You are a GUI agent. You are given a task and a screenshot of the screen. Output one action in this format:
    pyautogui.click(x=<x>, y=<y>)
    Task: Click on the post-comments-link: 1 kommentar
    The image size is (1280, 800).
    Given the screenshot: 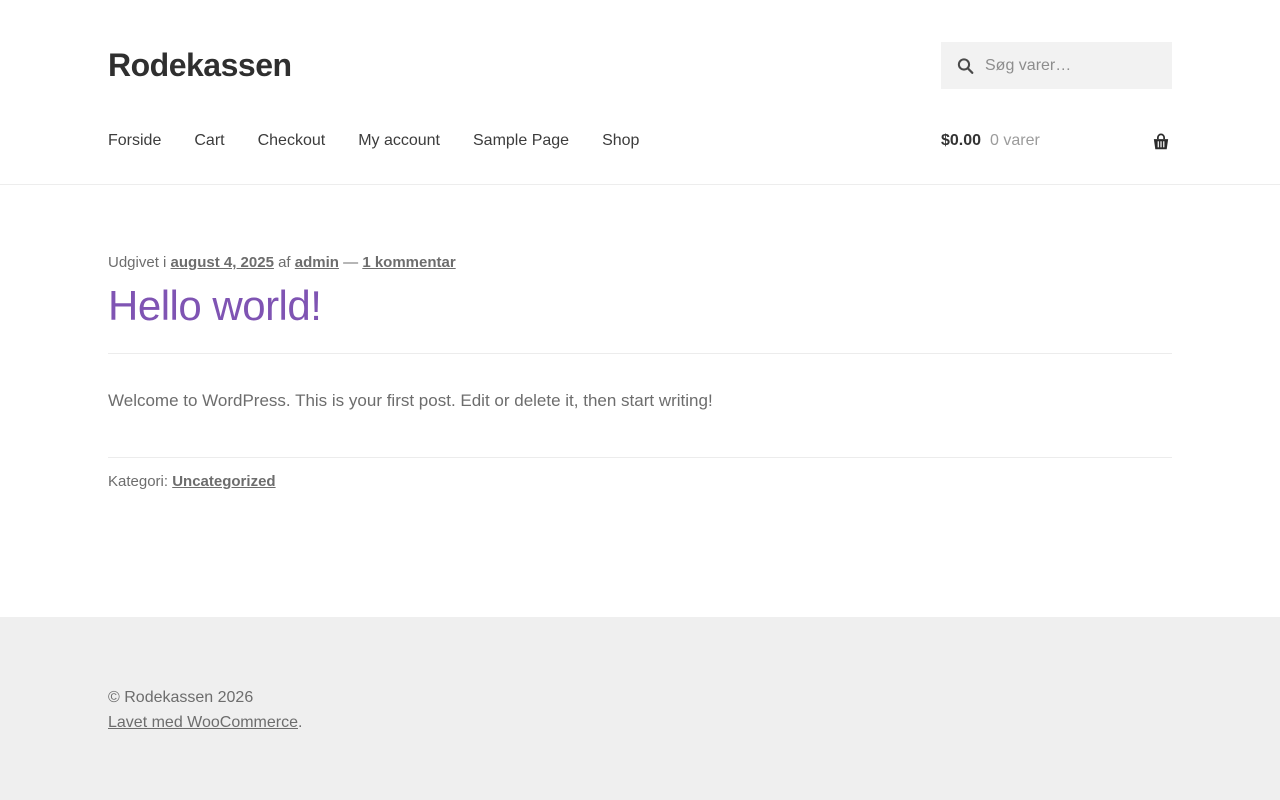 What is the action you would take?
    pyautogui.click(x=408, y=262)
    